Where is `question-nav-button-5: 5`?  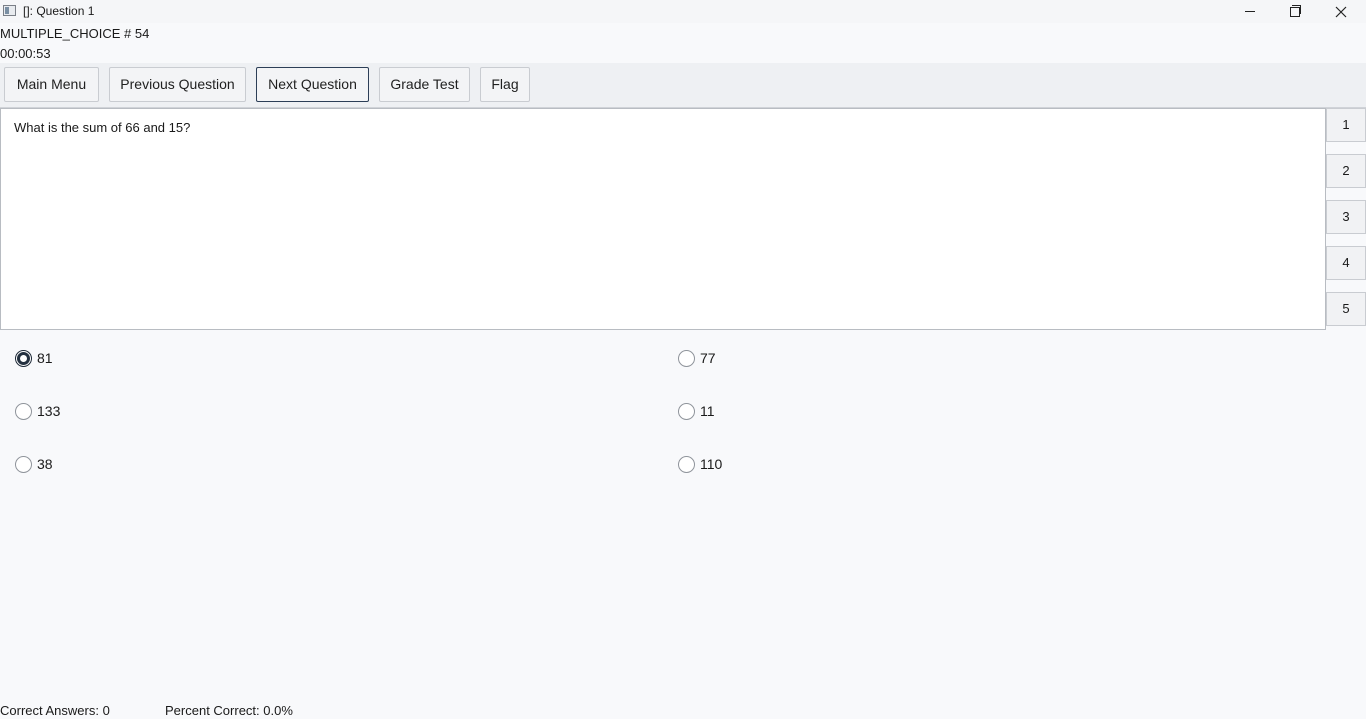 question-nav-button-5: 5 is located at coordinates (1346, 309).